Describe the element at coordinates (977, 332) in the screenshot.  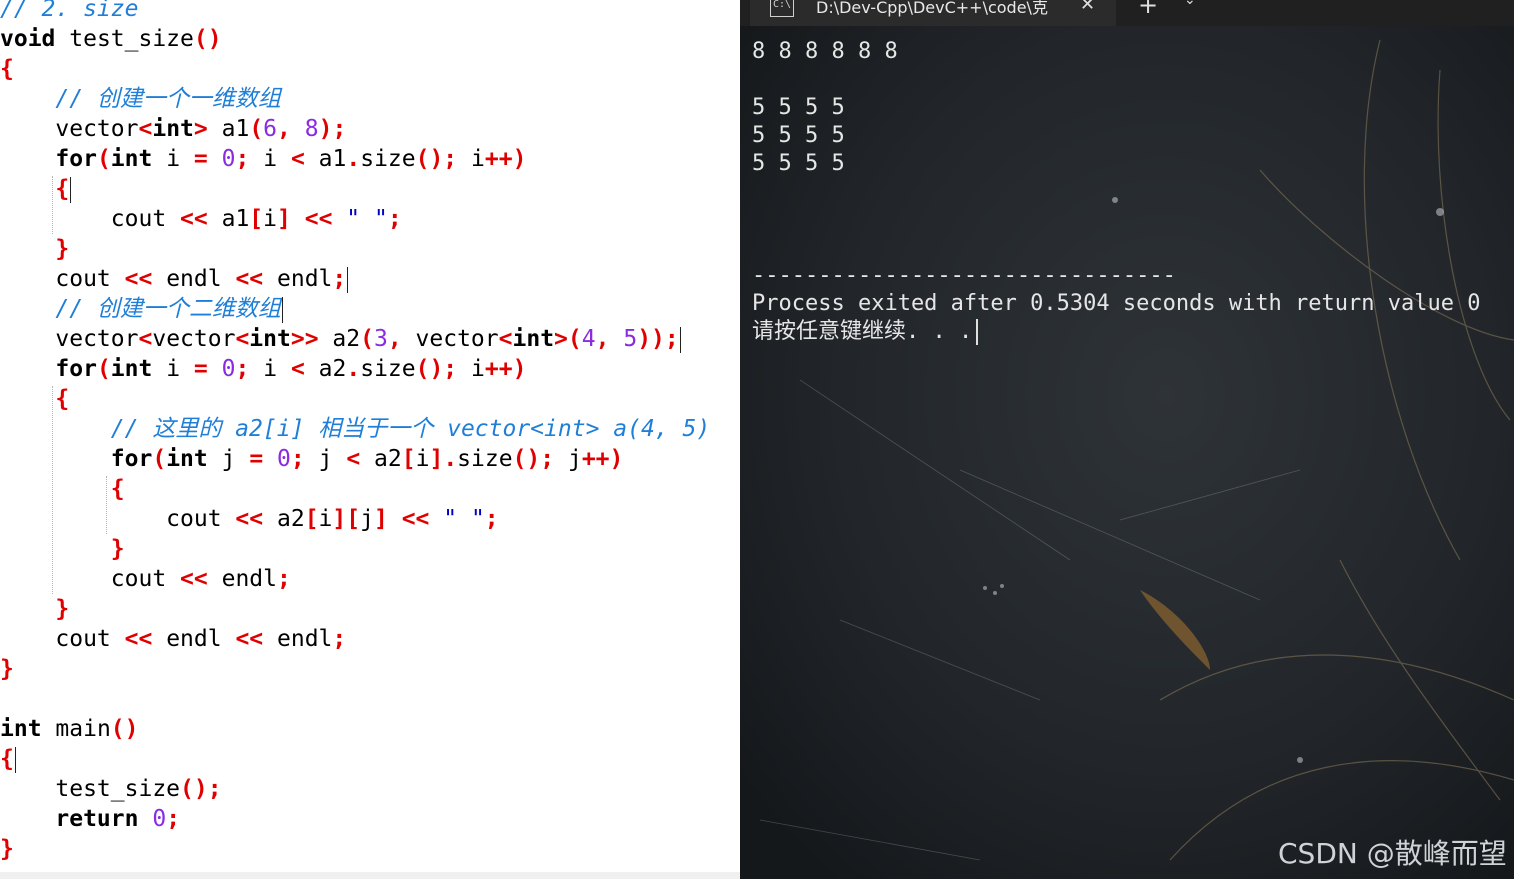
I see `terminal-cursor` at that location.